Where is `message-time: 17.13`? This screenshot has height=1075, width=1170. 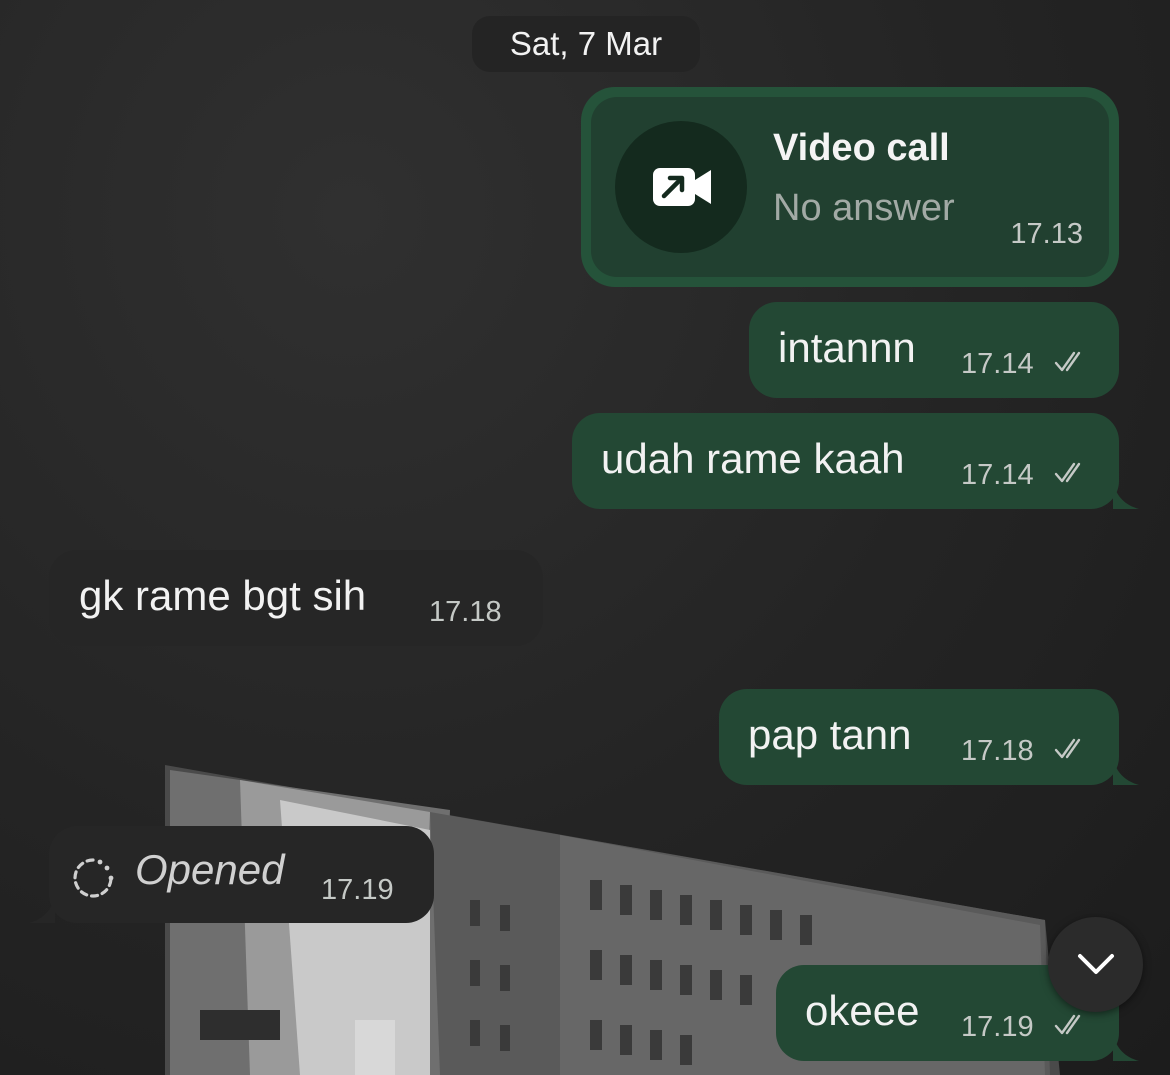 message-time: 17.13 is located at coordinates (1046, 234).